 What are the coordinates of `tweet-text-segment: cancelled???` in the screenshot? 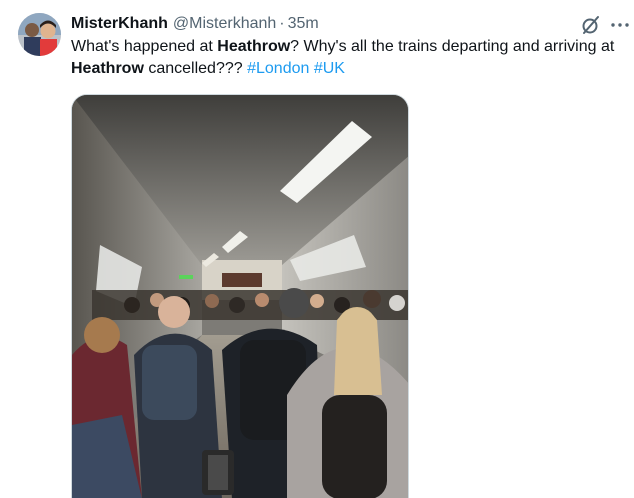 It's located at (195, 68).